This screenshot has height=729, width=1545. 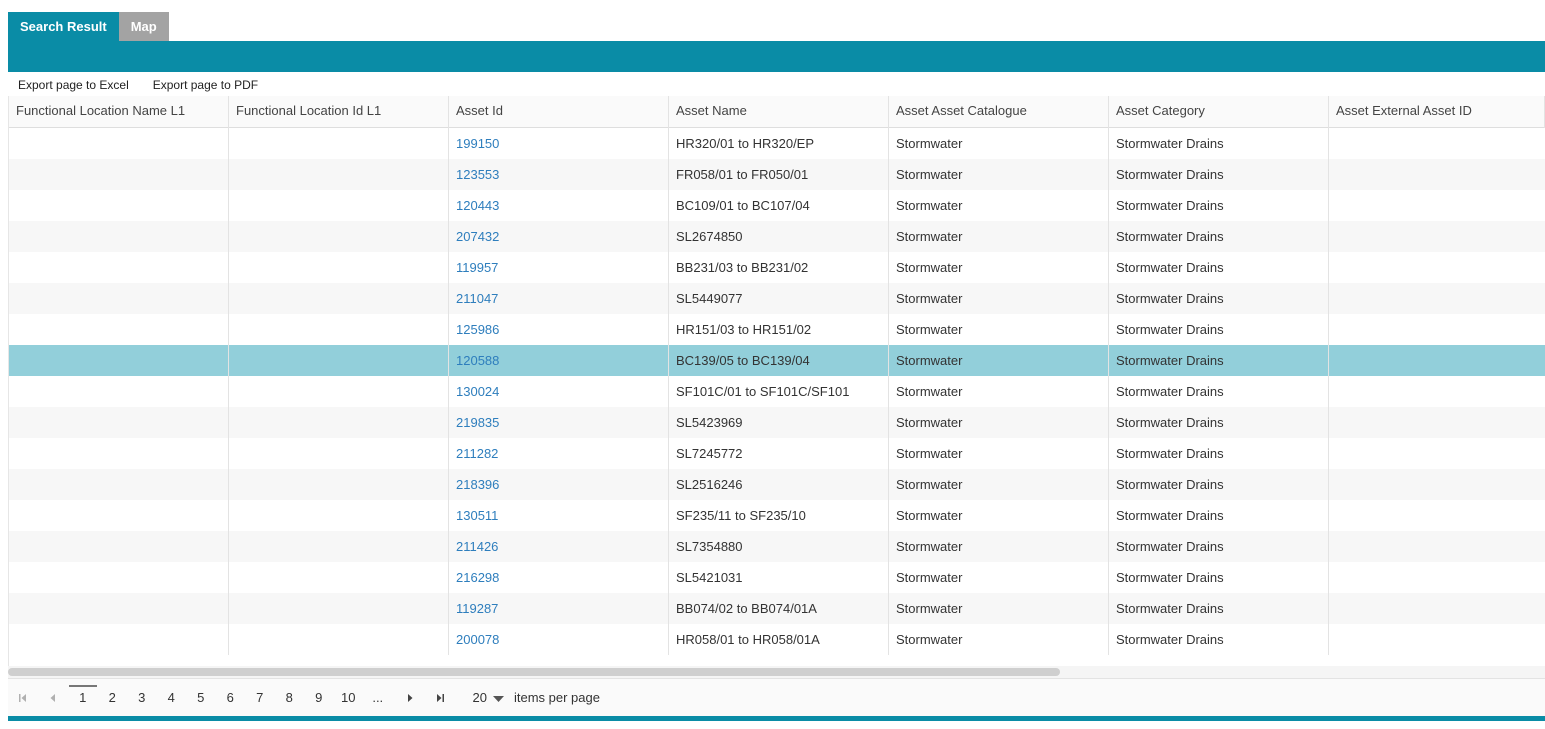 What do you see at coordinates (349, 698) in the screenshot?
I see `page-number-button: 10` at bounding box center [349, 698].